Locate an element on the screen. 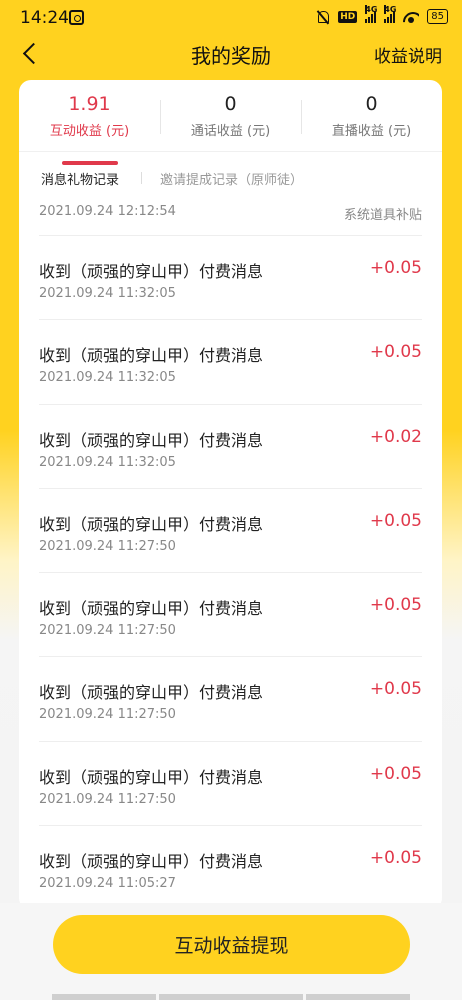  app-notification-icon is located at coordinates (76, 17).